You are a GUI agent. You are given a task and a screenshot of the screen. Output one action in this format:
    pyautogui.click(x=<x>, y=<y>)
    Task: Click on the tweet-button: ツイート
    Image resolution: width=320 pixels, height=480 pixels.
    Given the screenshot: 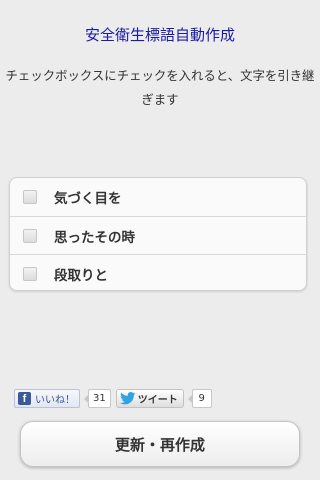 What is the action you would take?
    pyautogui.click(x=149, y=398)
    